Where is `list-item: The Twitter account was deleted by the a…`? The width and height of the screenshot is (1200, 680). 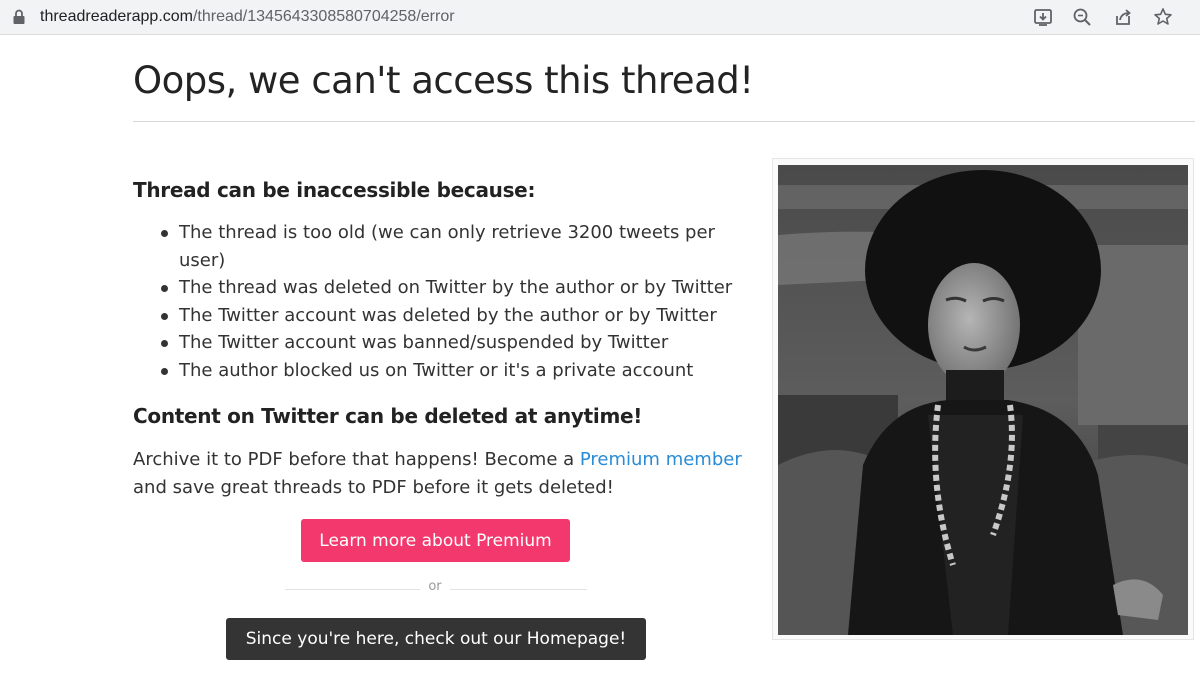 list-item: The Twitter account was deleted by the a… is located at coordinates (438, 316).